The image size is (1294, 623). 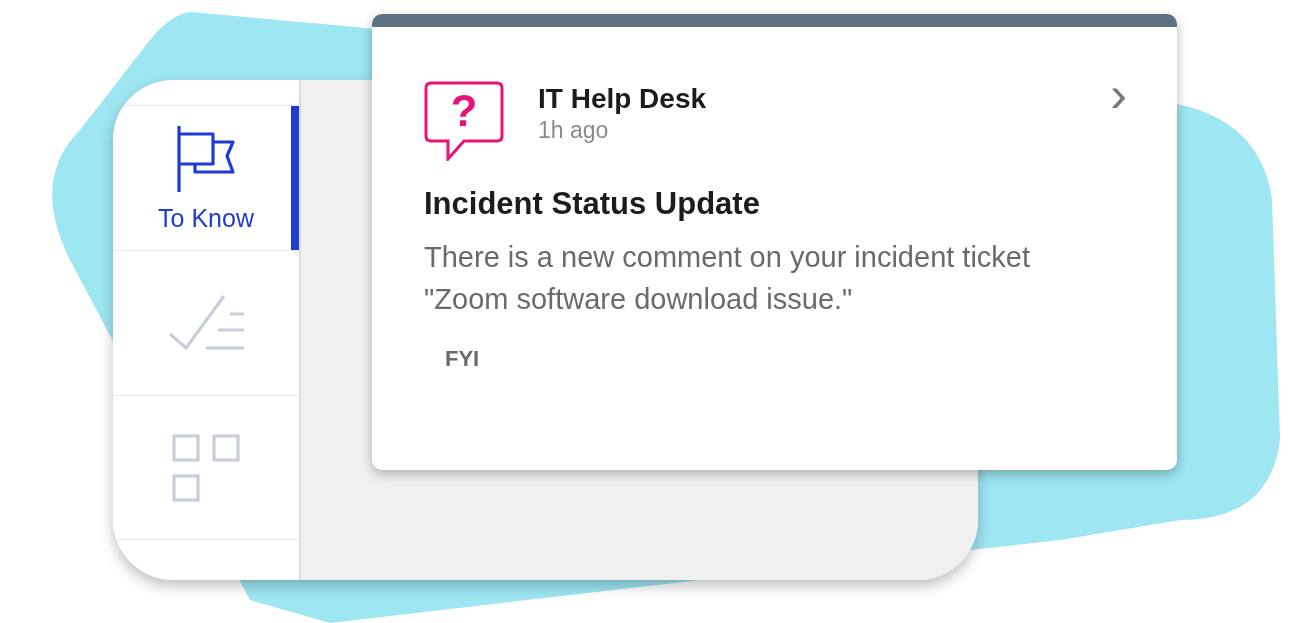 What do you see at coordinates (463, 359) in the screenshot?
I see `category-label: FYI` at bounding box center [463, 359].